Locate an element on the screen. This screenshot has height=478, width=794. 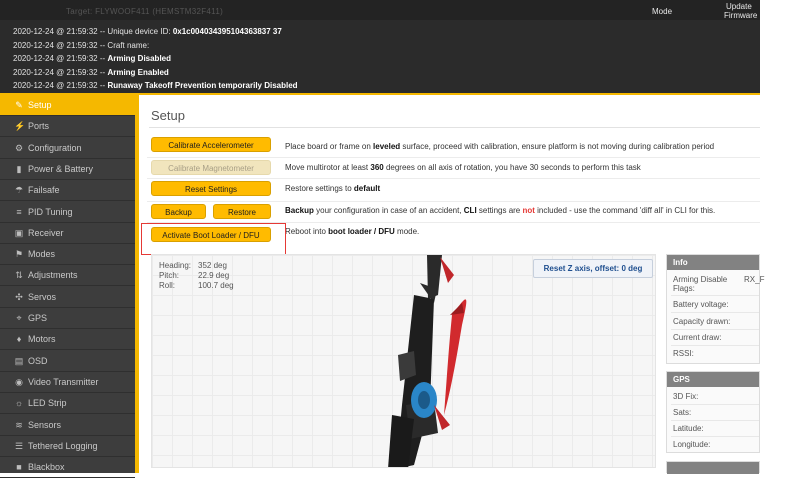
roll-value: 100.7 deg is located at coordinates (216, 285).